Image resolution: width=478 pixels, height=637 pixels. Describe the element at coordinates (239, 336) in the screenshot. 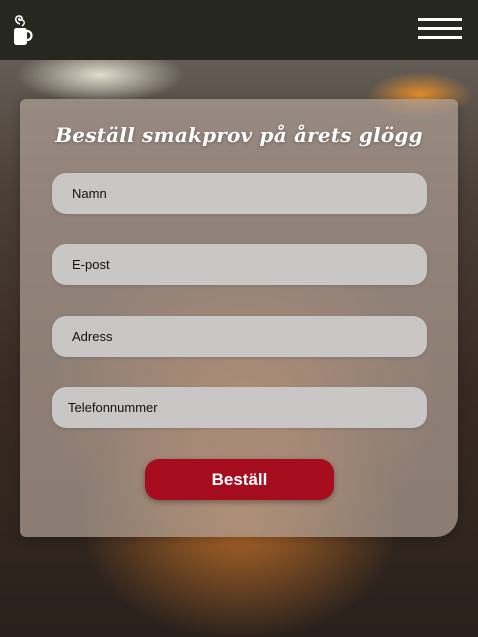

I see `address-input` at that location.